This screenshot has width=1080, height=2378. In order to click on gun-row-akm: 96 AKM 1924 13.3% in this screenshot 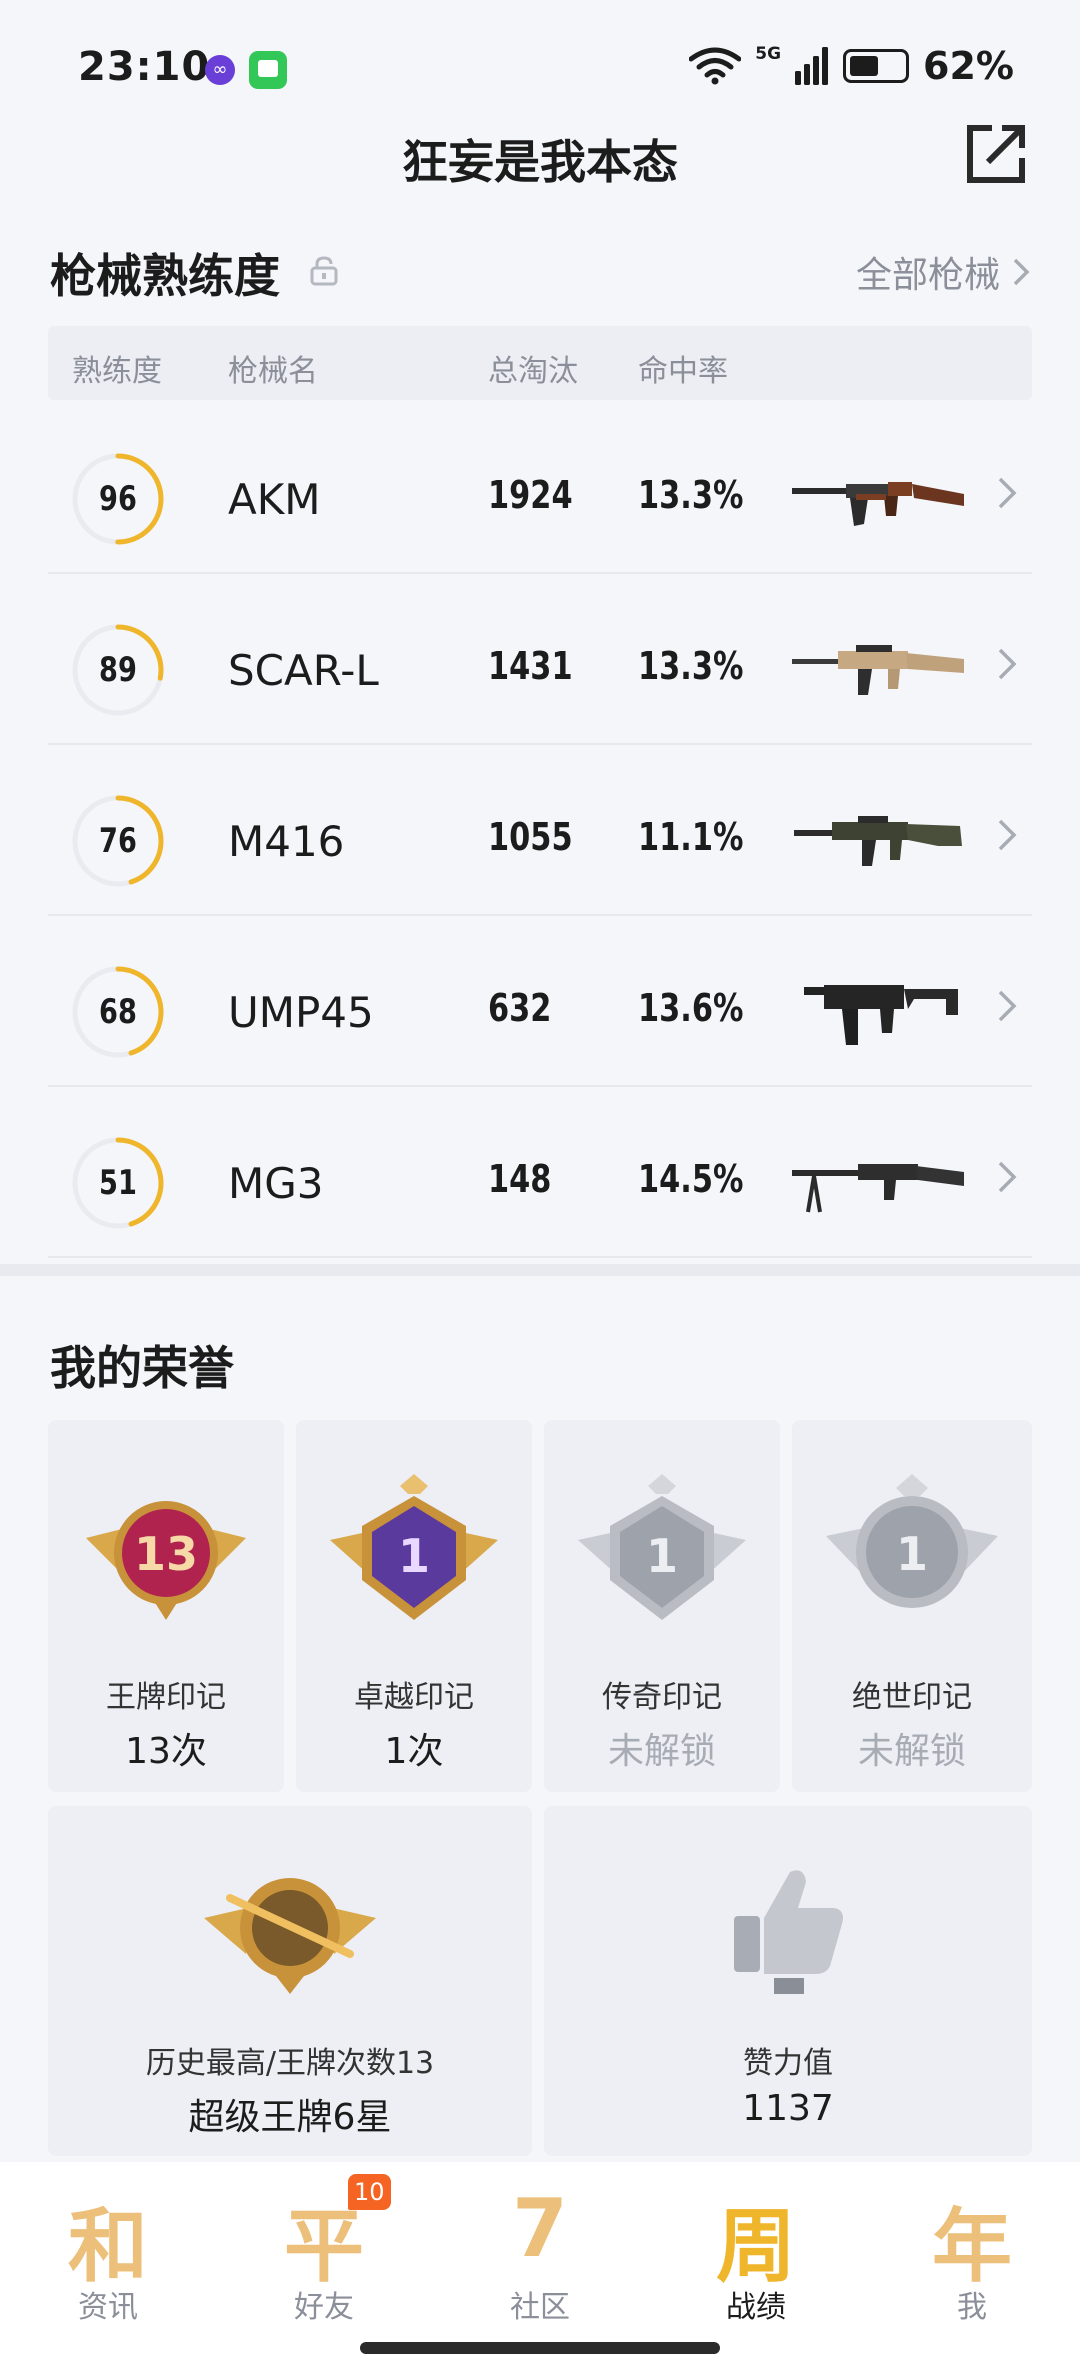, I will do `click(540, 488)`.